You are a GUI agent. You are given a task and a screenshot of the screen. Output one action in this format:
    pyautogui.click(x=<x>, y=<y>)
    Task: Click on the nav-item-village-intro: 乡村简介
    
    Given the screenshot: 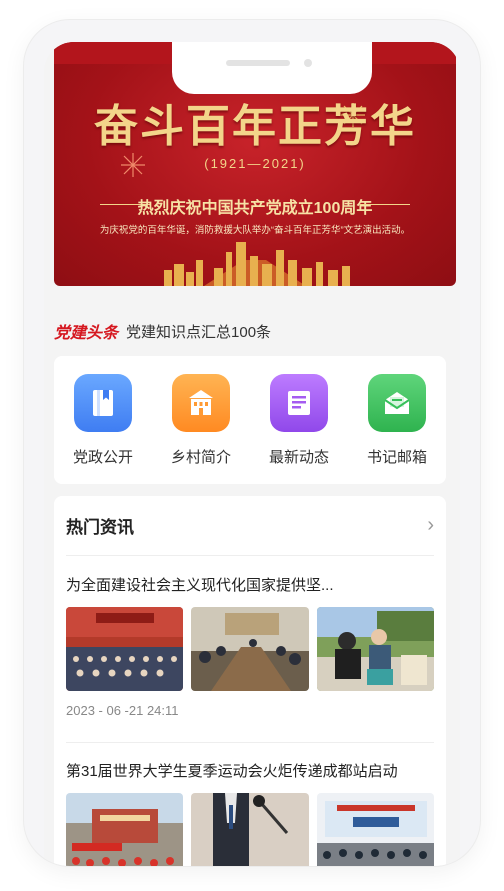 What is the action you would take?
    pyautogui.click(x=201, y=420)
    